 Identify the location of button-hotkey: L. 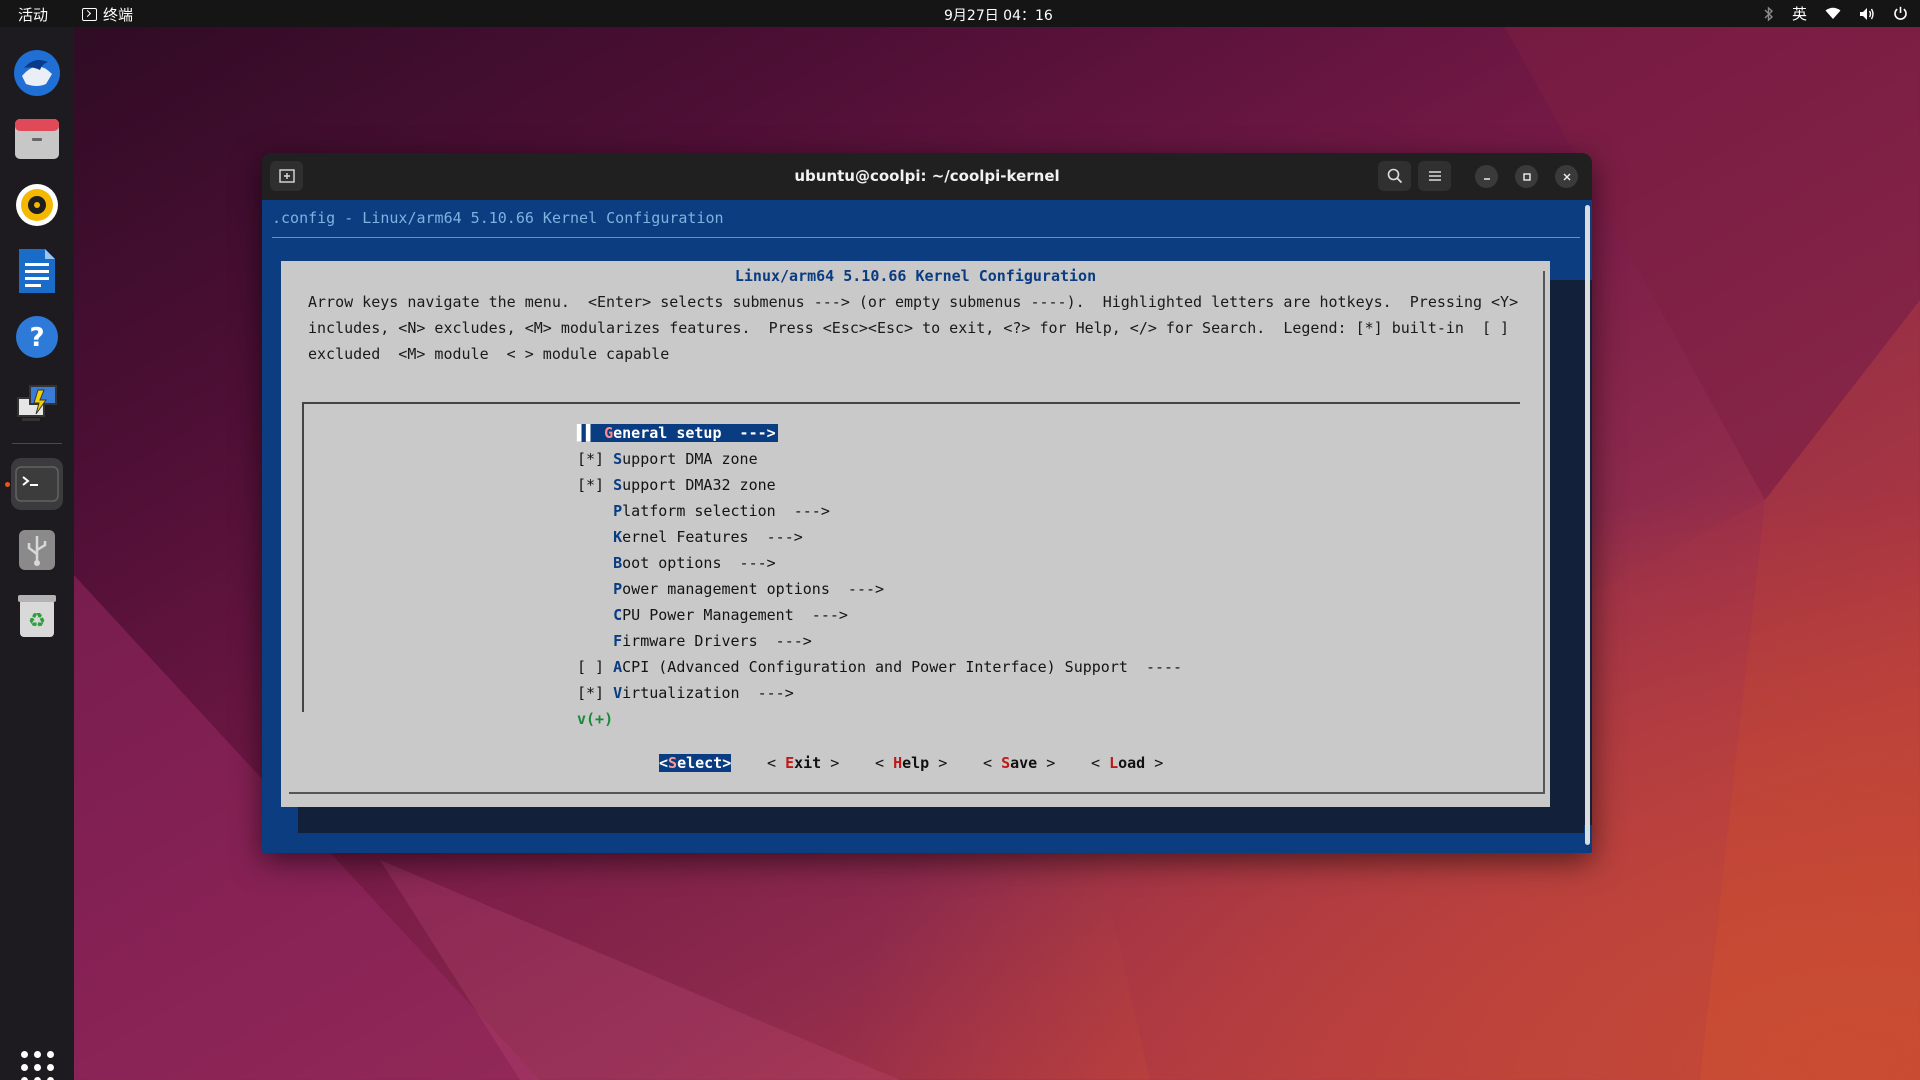
(1114, 763).